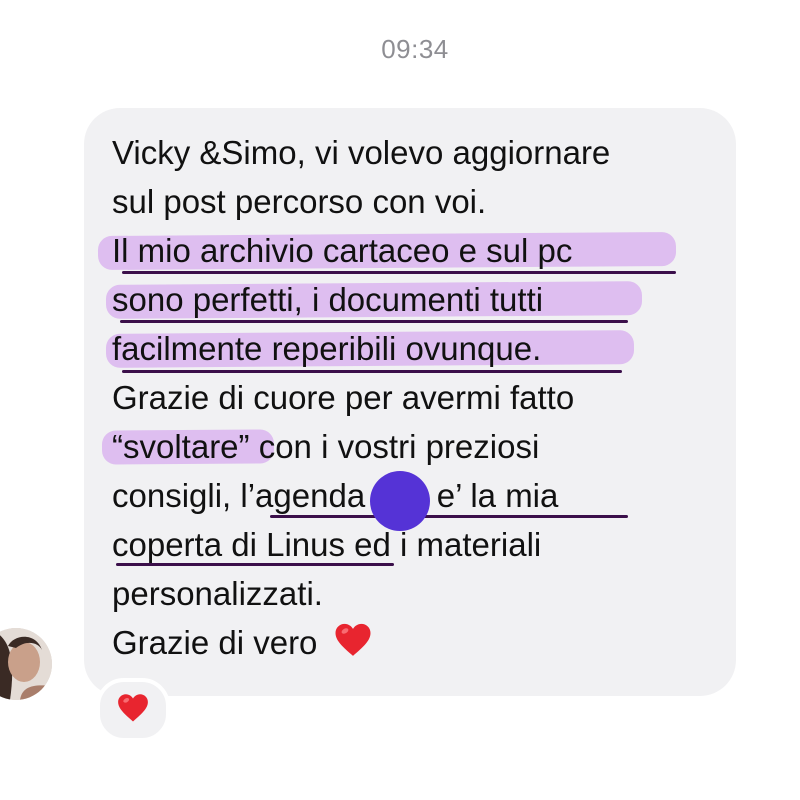 Image resolution: width=800 pixels, height=800 pixels. What do you see at coordinates (26, 664) in the screenshot?
I see `avatar` at bounding box center [26, 664].